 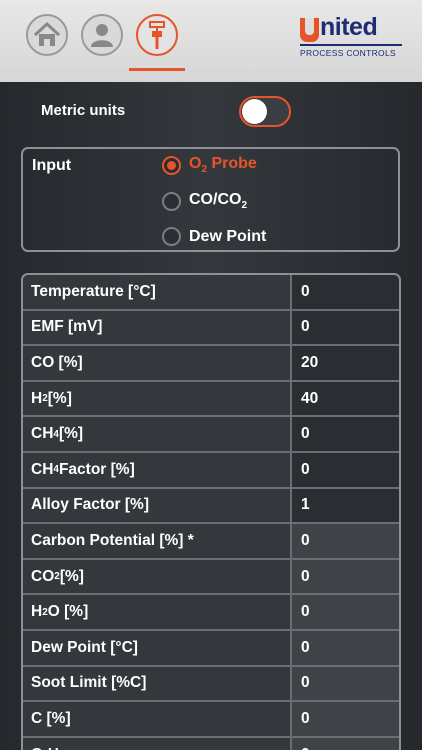 I want to click on parameter-label: Temperature [°C], so click(x=157, y=292).